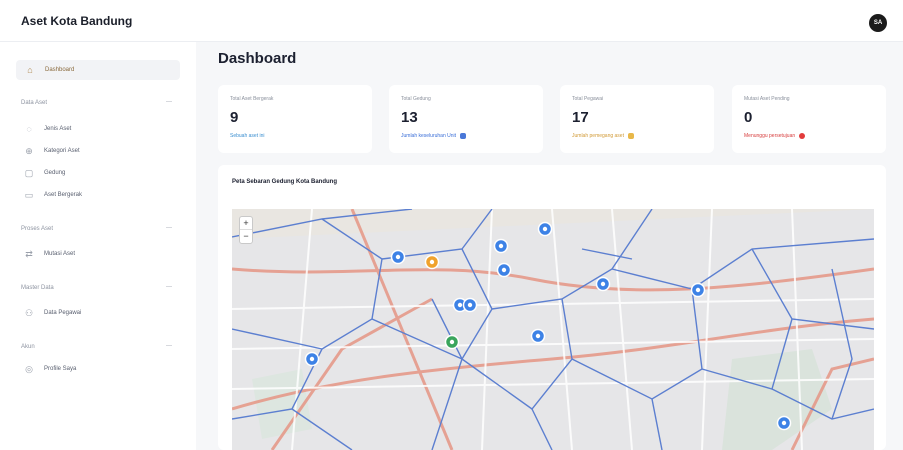 The image size is (903, 450). I want to click on sidebar-item-gedung: ▢ Gedung, so click(45, 172).